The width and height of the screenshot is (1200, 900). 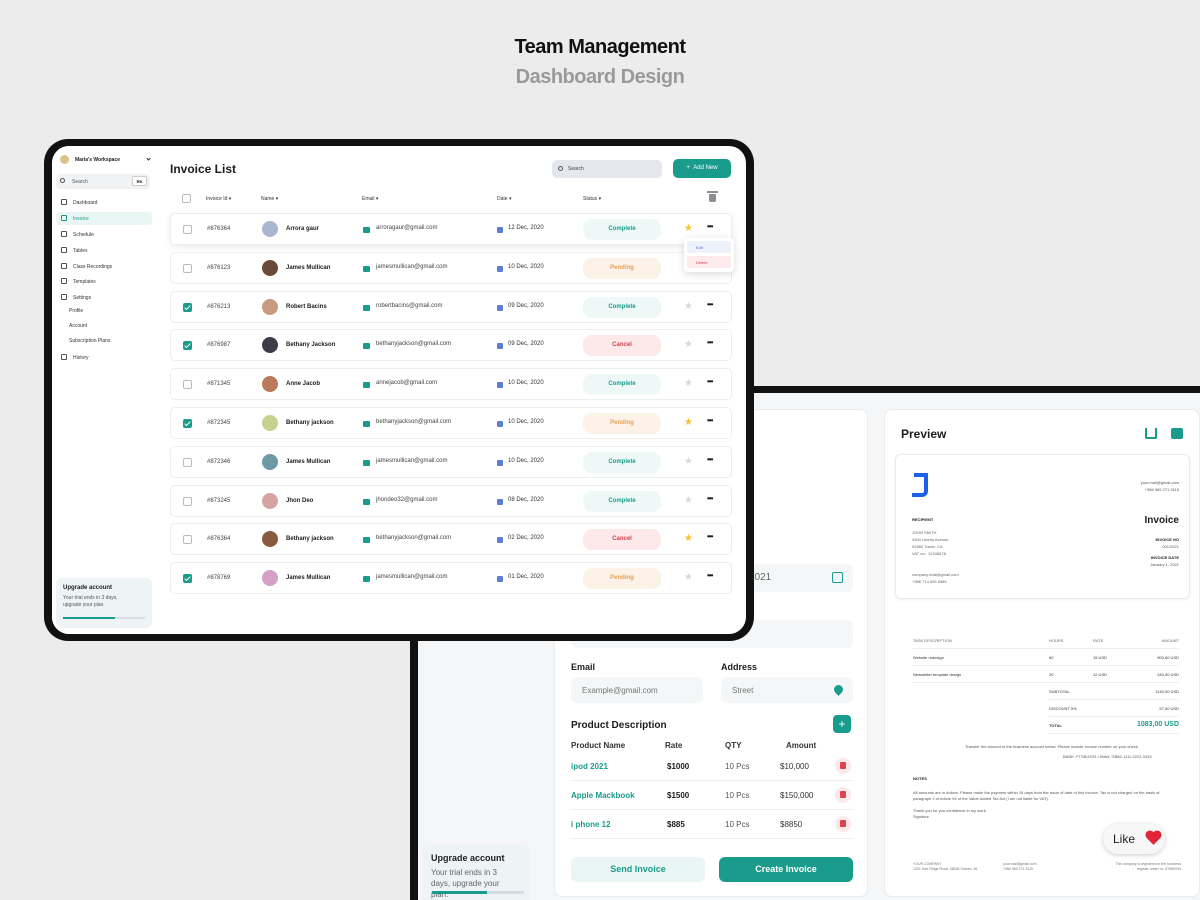 I want to click on product-name: ipod 2021, so click(x=589, y=766).